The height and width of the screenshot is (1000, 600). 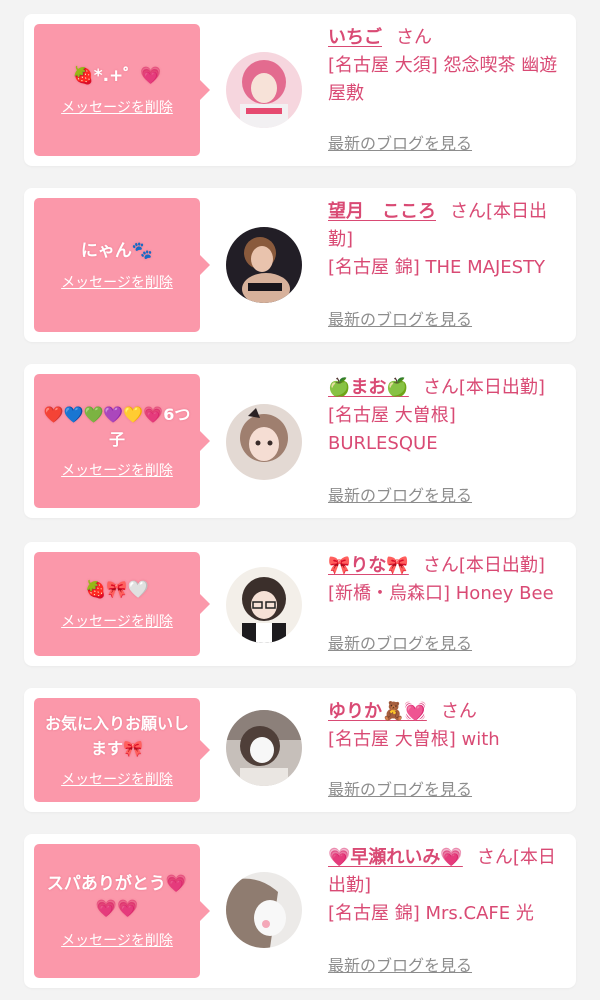 I want to click on message-text: 🍓*.+゜💗, so click(x=117, y=75).